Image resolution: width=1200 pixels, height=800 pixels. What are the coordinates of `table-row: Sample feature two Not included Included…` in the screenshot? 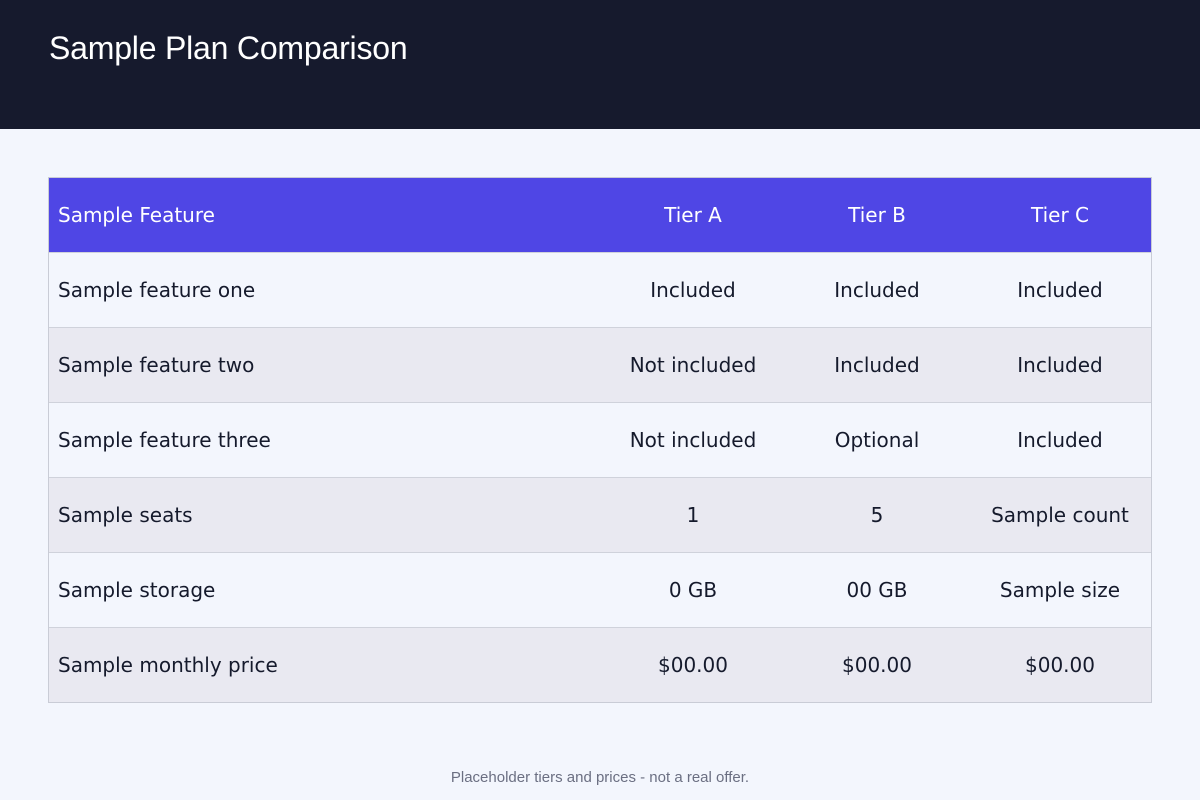 It's located at (600, 365).